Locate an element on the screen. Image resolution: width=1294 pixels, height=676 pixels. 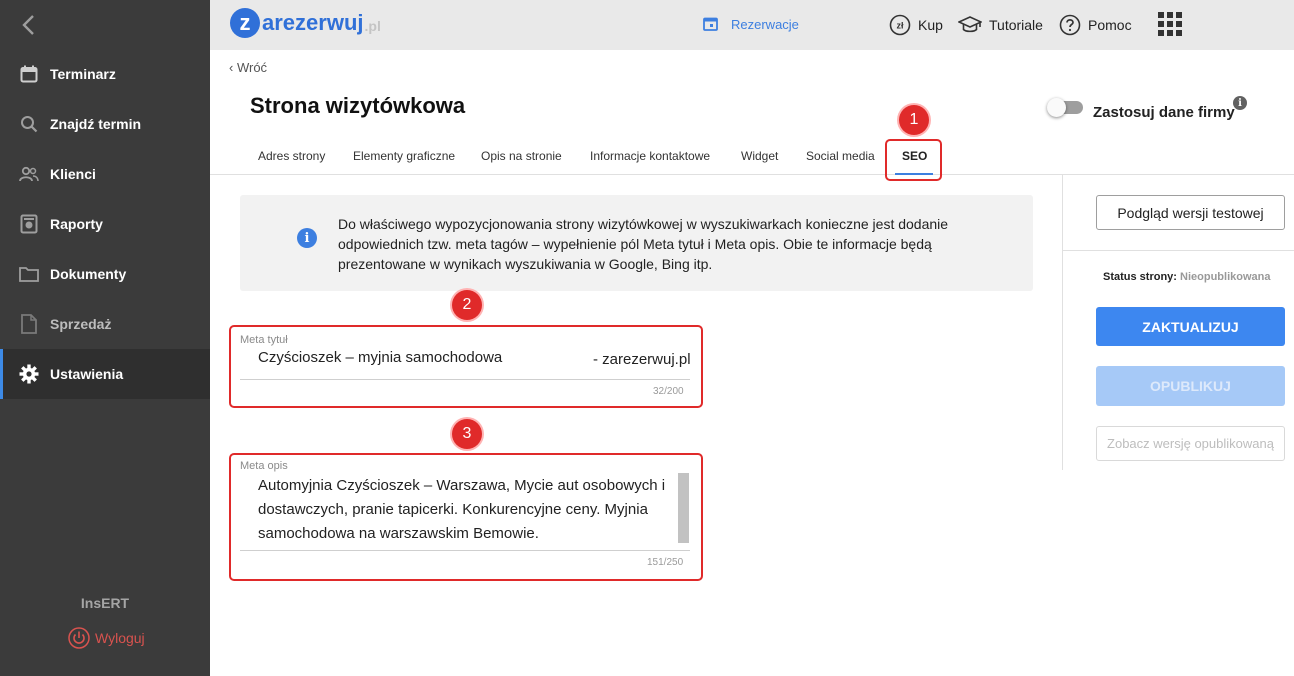
logo-suffix: .pl is located at coordinates (372, 26).